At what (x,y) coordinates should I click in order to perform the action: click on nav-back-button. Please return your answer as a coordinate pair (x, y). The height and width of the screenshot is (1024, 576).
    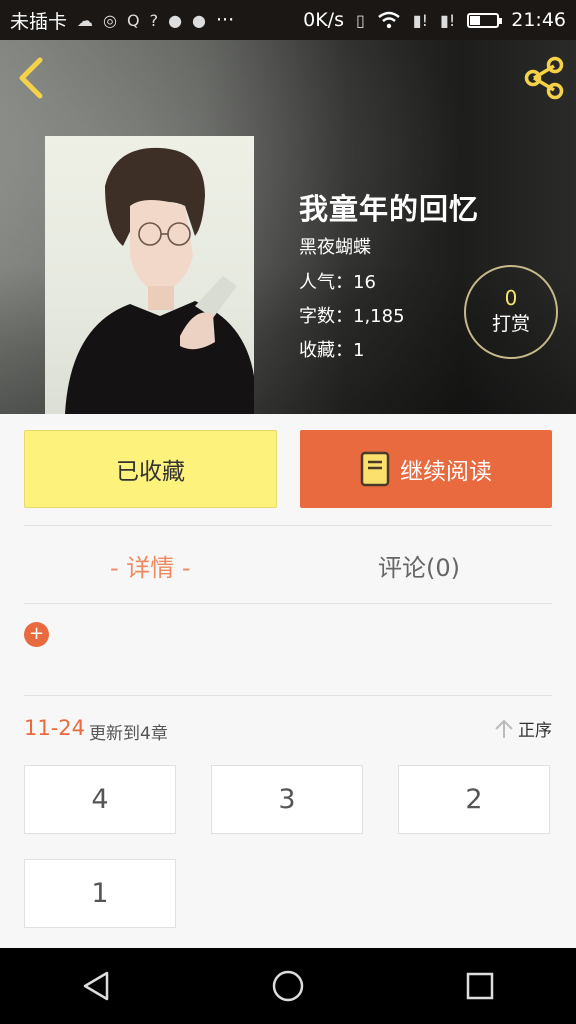
    Looking at the image, I should click on (96, 986).